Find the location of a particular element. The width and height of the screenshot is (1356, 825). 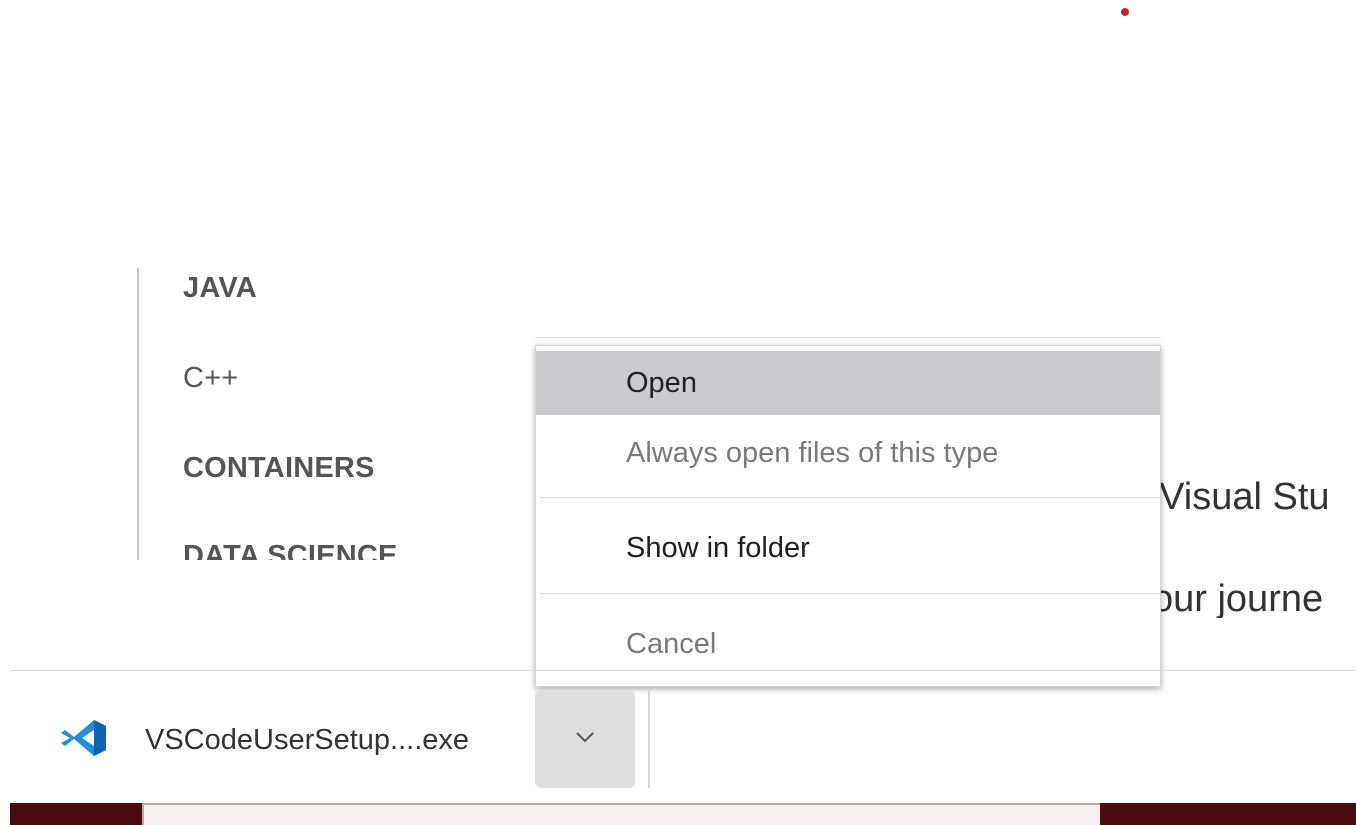

download-file-name: VSCodeUserSetup....exe is located at coordinates (307, 740).